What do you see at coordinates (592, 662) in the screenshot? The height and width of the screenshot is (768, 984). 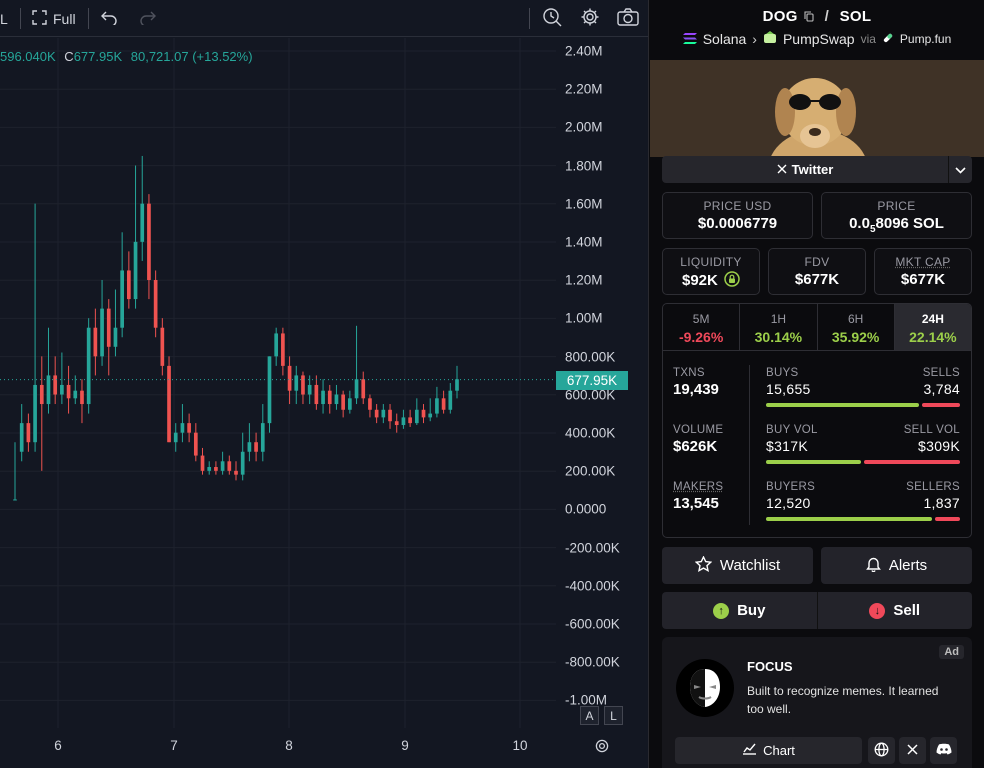 I see `price-axis-tick: -800.00K` at bounding box center [592, 662].